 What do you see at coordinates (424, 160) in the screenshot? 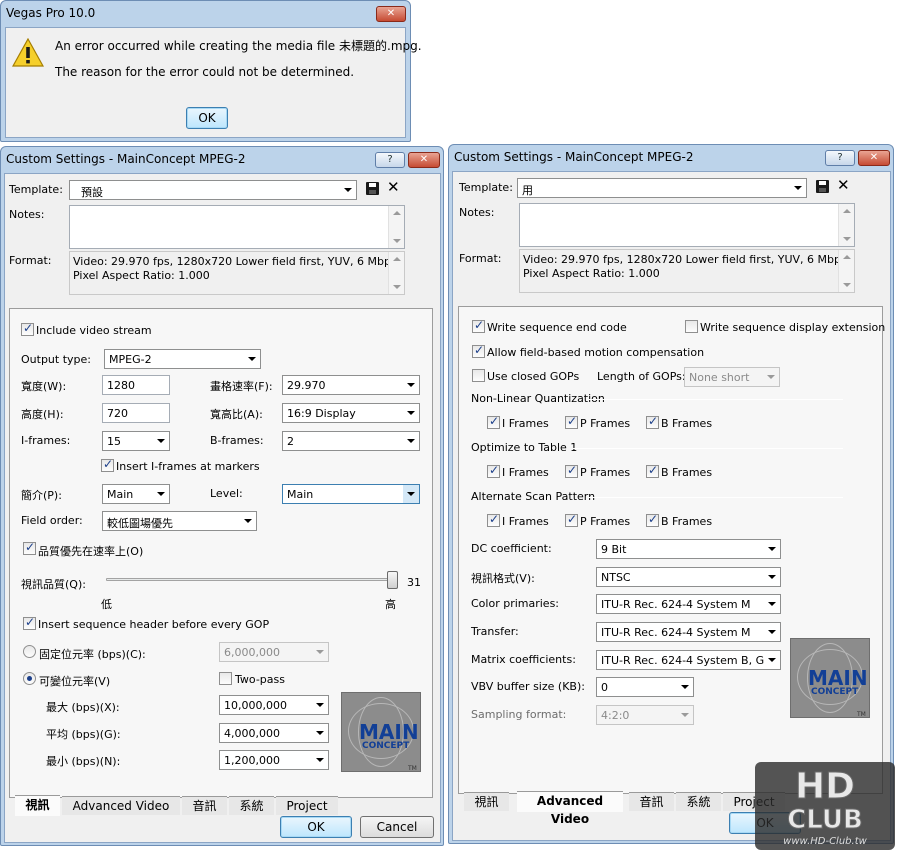
I see `left-close-button: ✕` at bounding box center [424, 160].